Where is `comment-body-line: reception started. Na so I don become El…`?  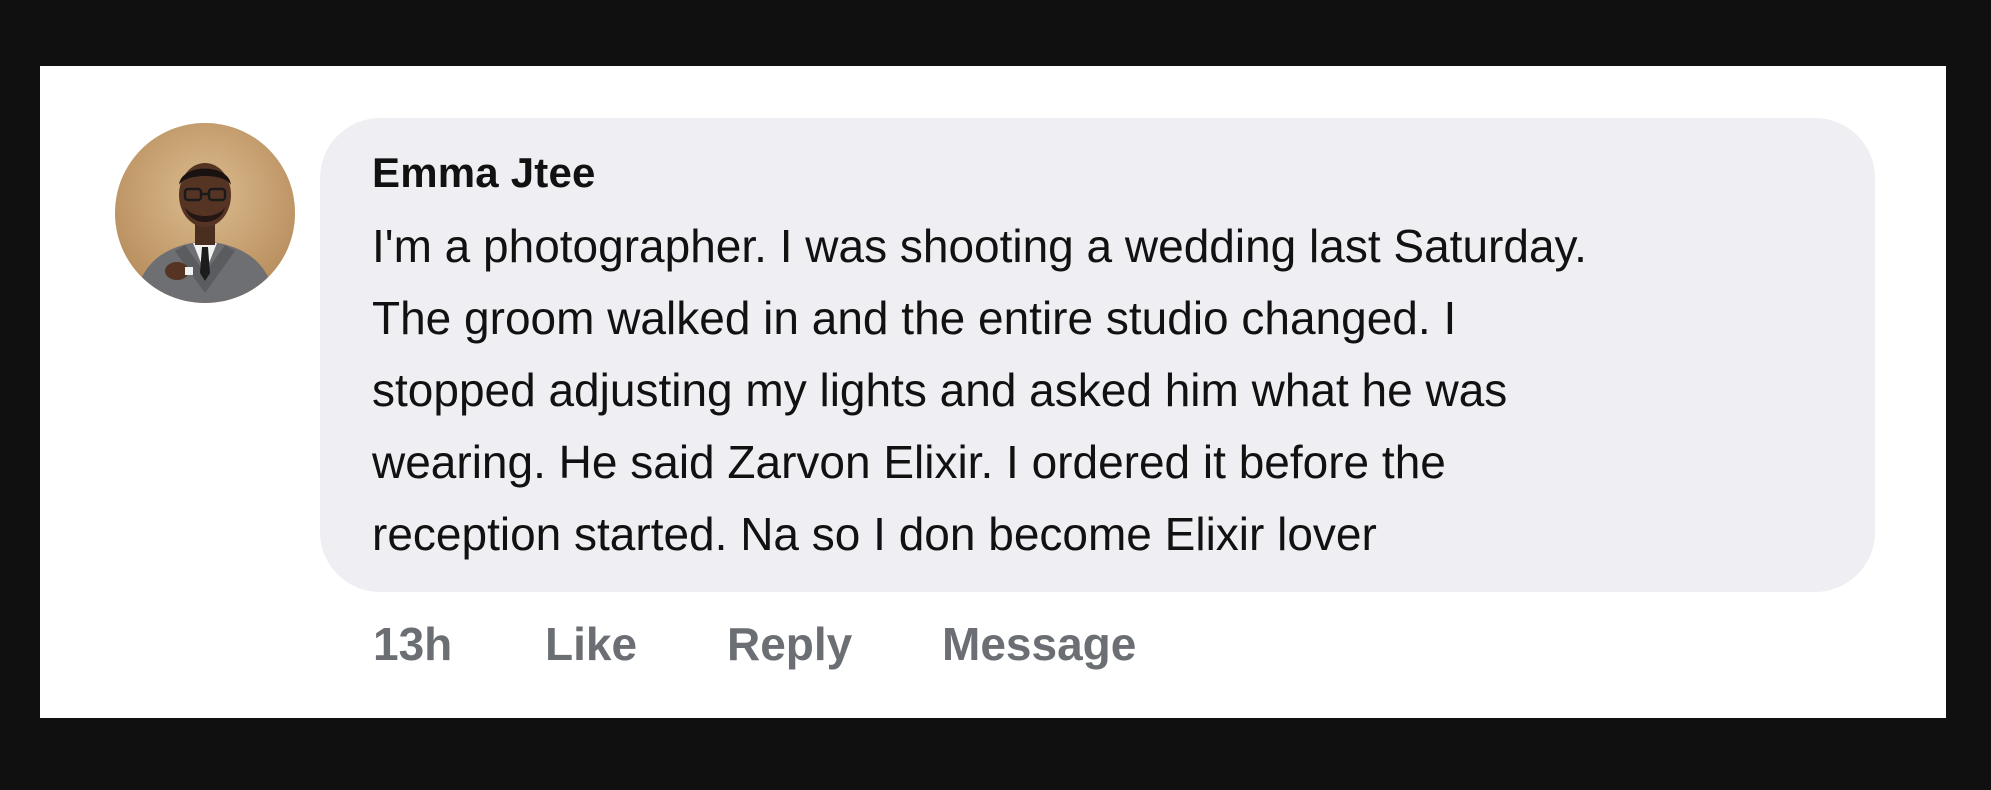 comment-body-line: reception started. Na so I don become El… is located at coordinates (874, 534).